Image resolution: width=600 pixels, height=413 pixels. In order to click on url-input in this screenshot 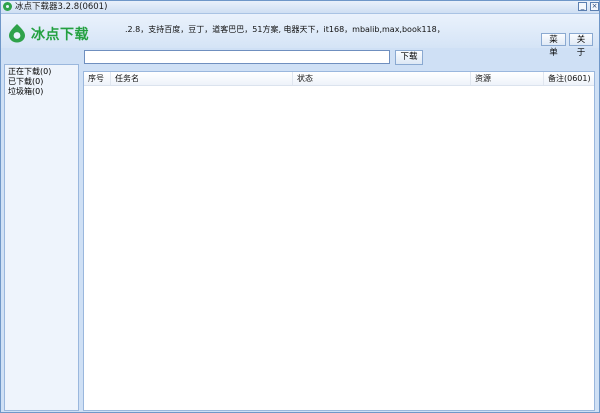, I will do `click(237, 57)`.